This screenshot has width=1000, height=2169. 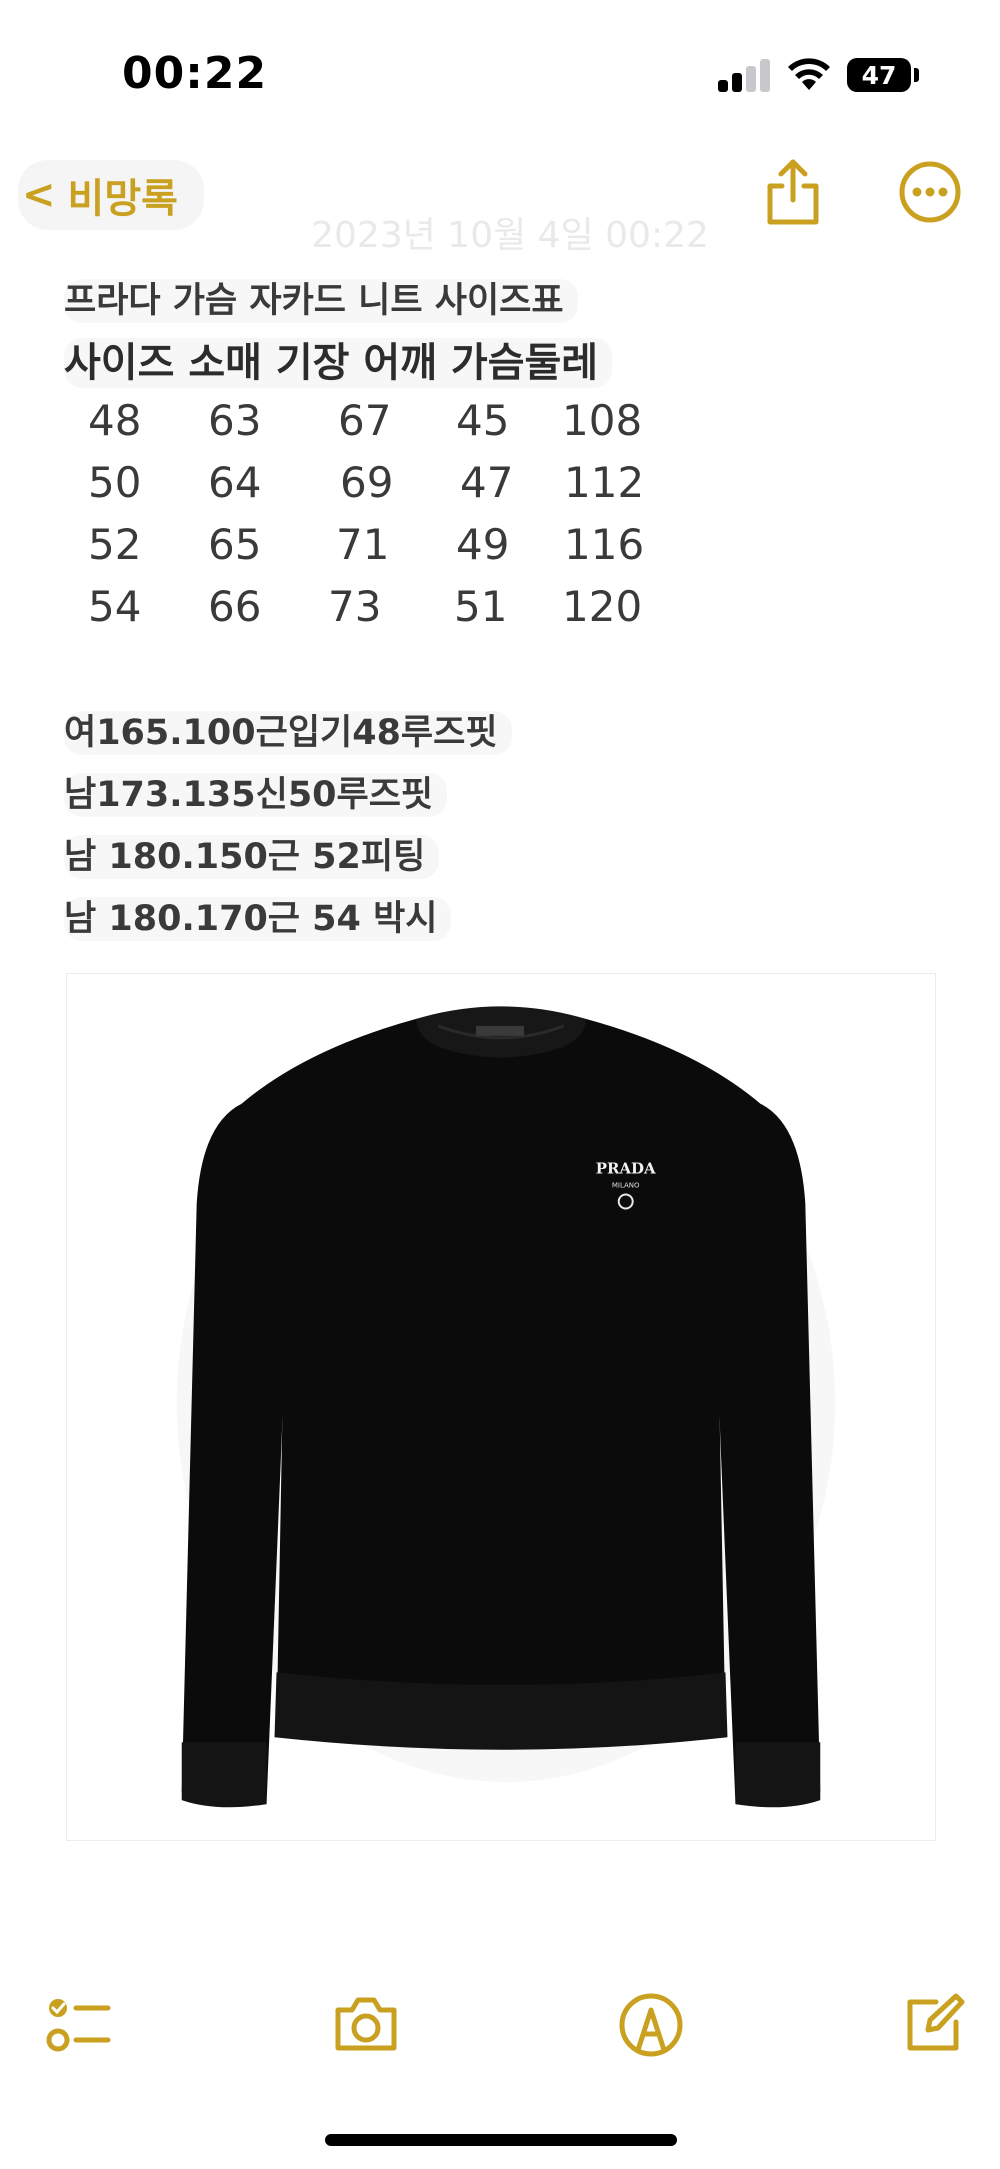 What do you see at coordinates (604, 482) in the screenshot?
I see `chest-cell: 112` at bounding box center [604, 482].